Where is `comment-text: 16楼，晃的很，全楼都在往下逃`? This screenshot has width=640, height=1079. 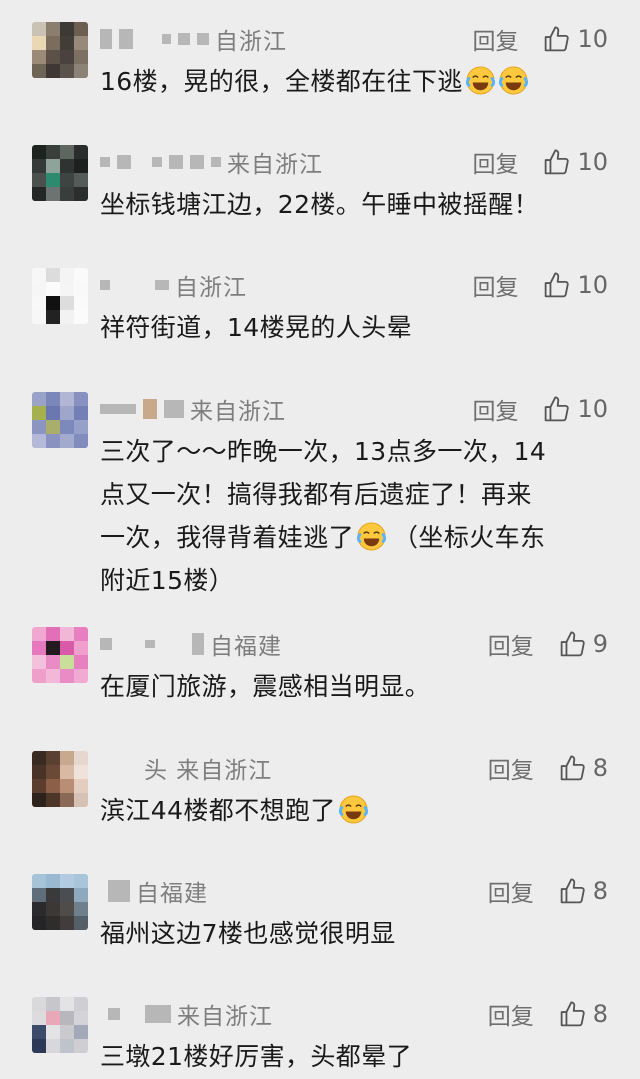
comment-text: 16楼，晃的很，全楼都在往下逃 is located at coordinates (354, 81).